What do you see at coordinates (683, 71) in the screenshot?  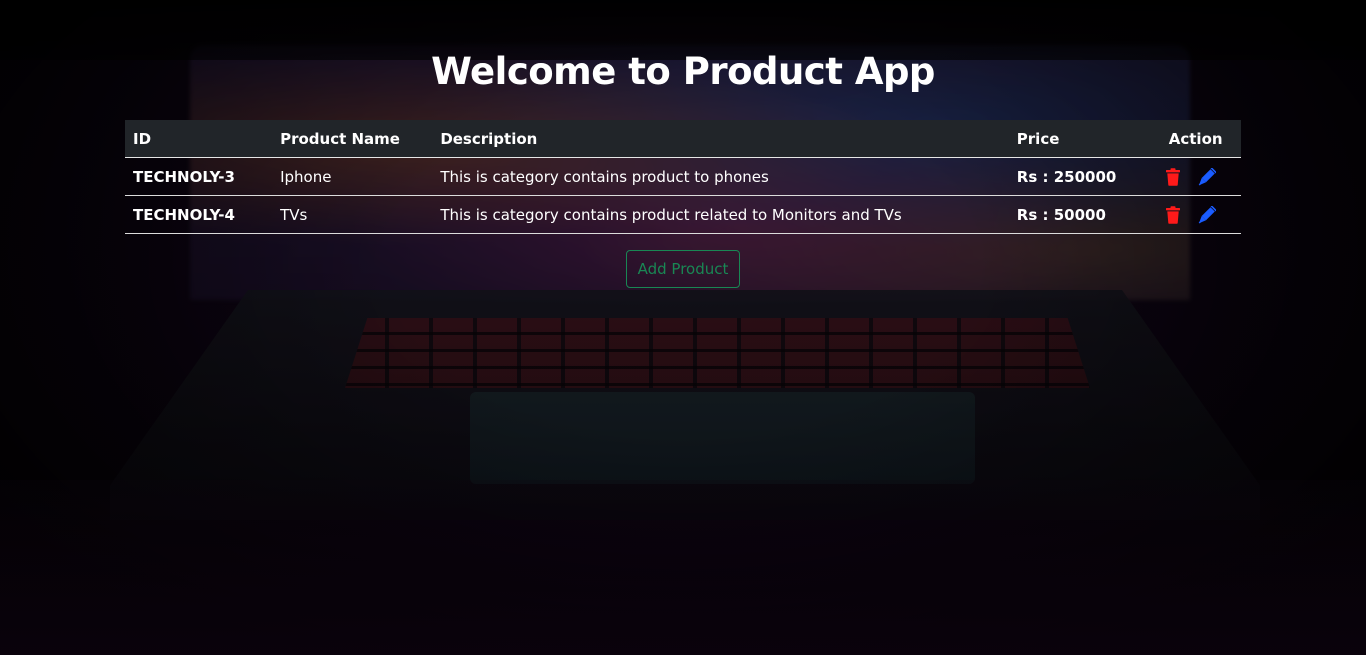 I see `page-title: Welcome to Product App` at bounding box center [683, 71].